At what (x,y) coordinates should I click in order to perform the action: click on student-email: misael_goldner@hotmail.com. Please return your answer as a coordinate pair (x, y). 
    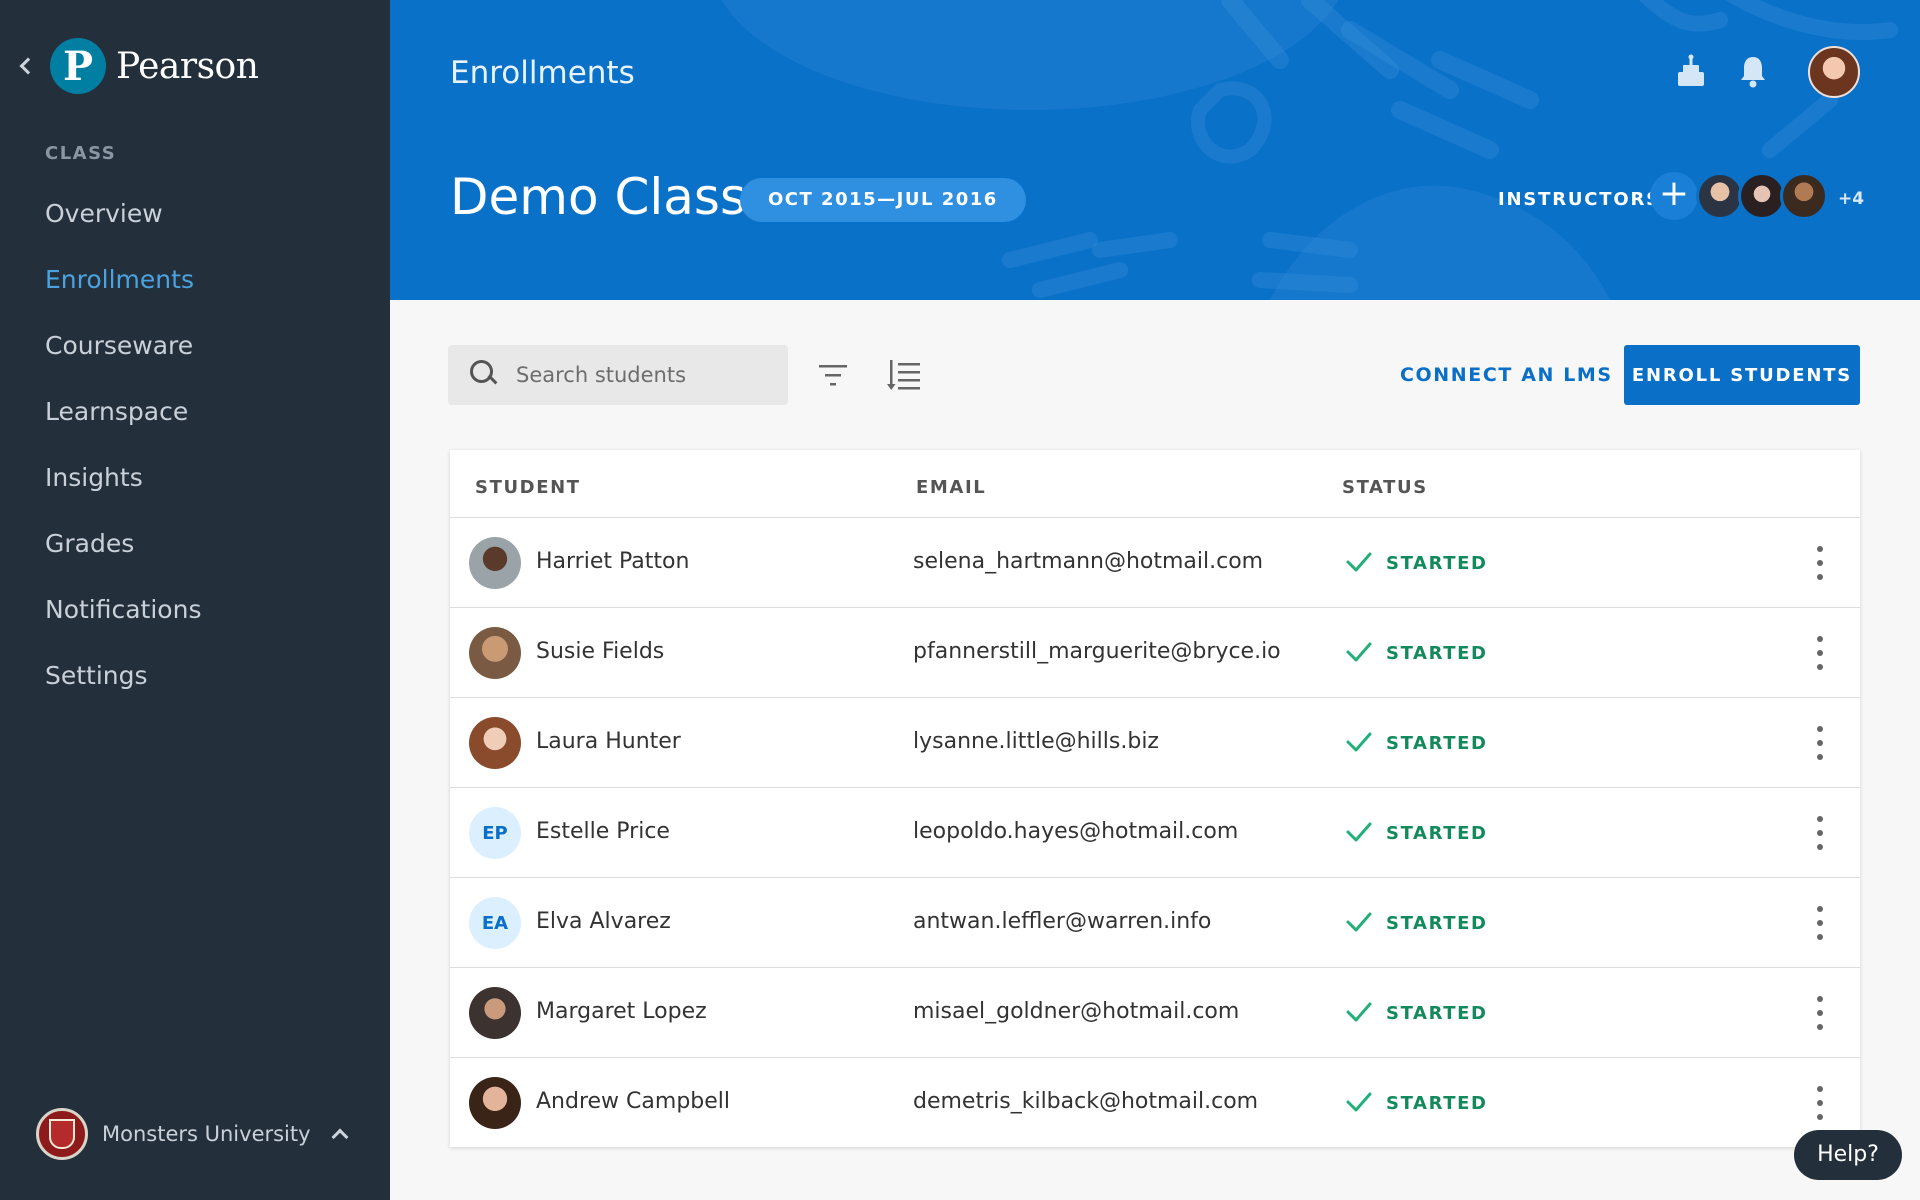
    Looking at the image, I should click on (1076, 1011).